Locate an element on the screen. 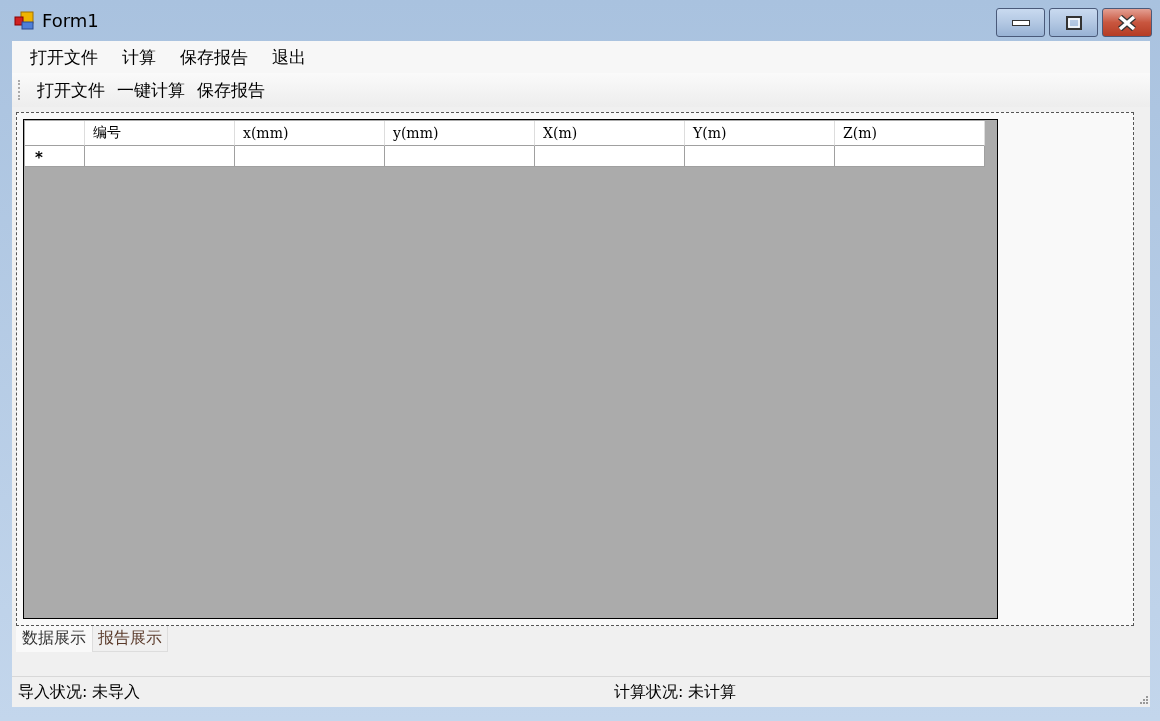  close-icon is located at coordinates (1127, 22).